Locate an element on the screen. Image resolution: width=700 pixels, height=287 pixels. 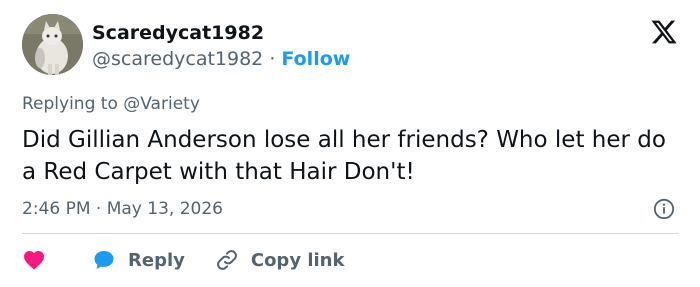
handle-line: @scaredycat1982 · Follow is located at coordinates (221, 59).